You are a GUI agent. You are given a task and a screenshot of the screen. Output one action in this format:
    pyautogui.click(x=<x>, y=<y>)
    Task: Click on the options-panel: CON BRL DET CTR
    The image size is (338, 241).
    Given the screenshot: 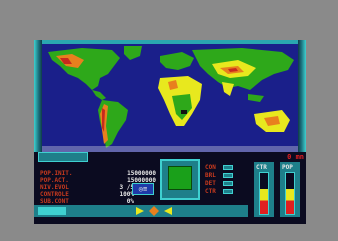 What is the action you would take?
    pyautogui.click(x=226, y=182)
    